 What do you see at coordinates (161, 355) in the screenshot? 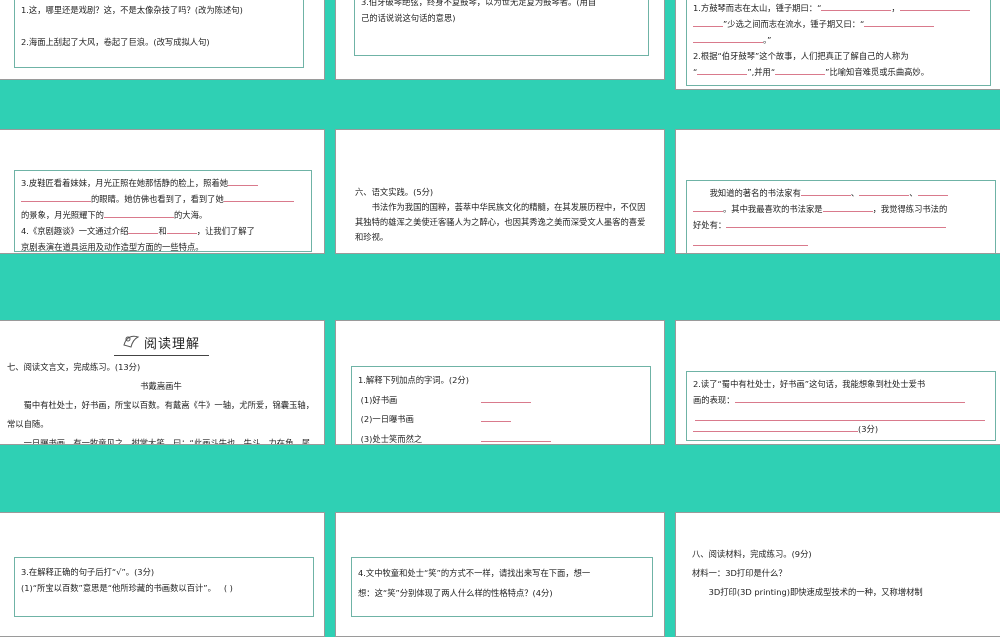
I see `divider` at bounding box center [161, 355].